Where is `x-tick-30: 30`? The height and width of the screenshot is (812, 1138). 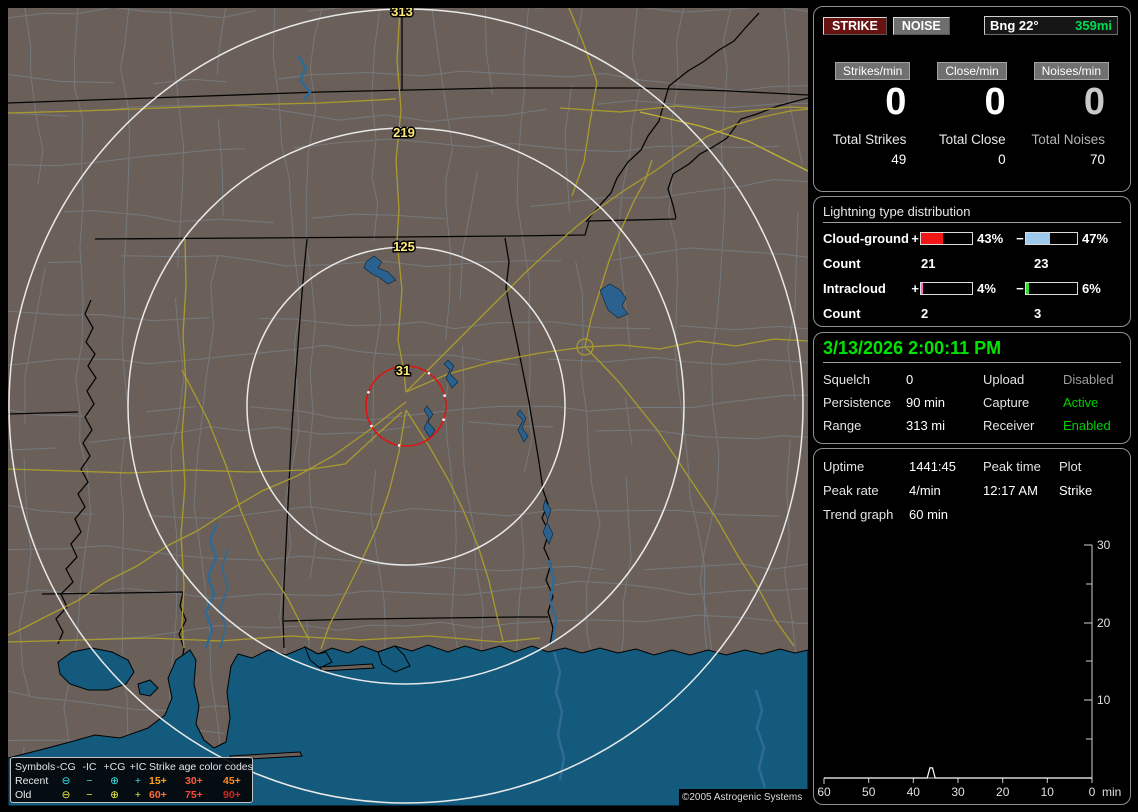 x-tick-30: 30 is located at coordinates (958, 792).